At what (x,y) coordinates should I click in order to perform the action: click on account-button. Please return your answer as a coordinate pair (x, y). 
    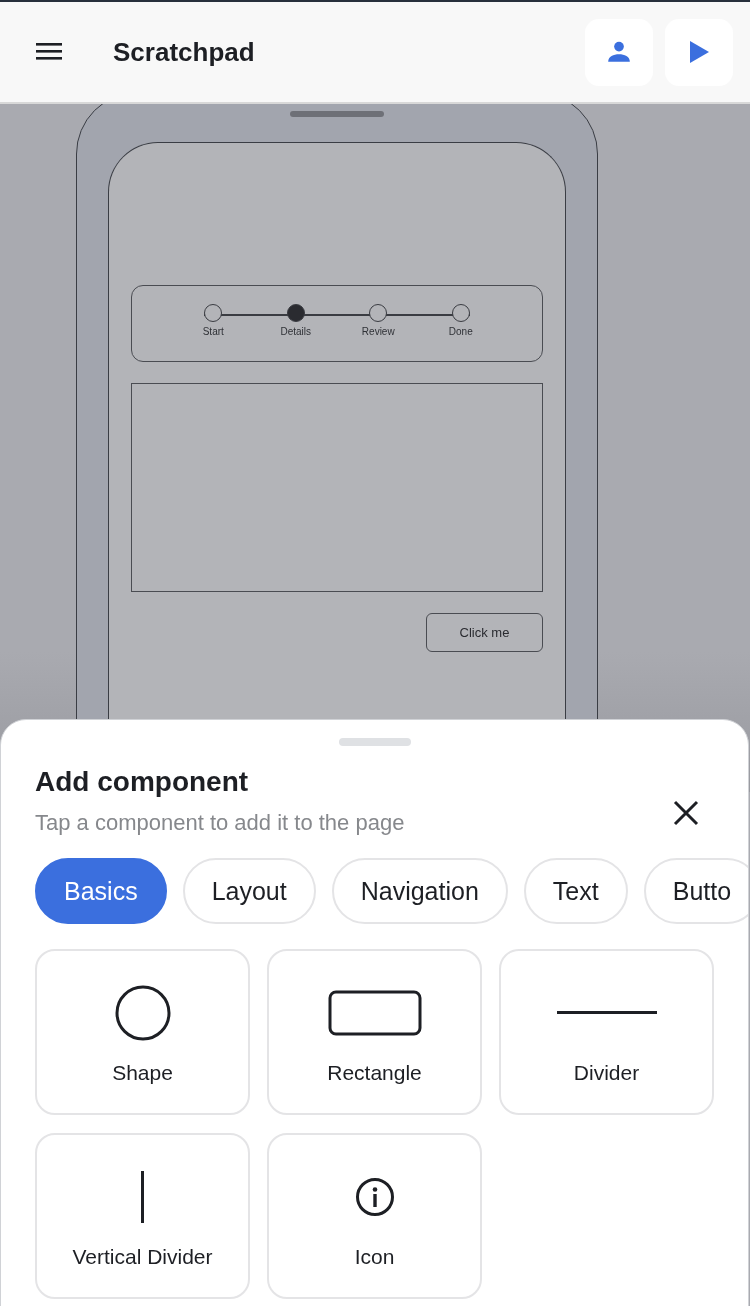
    Looking at the image, I should click on (619, 52).